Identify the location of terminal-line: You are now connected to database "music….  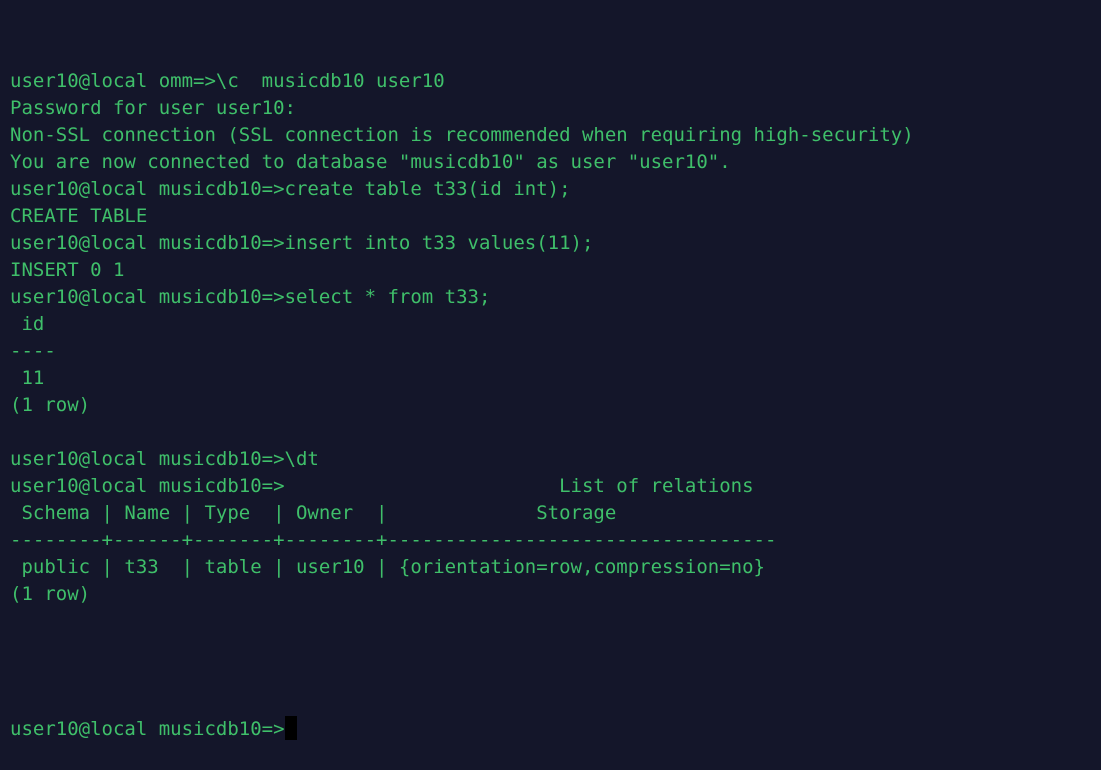
(370, 162).